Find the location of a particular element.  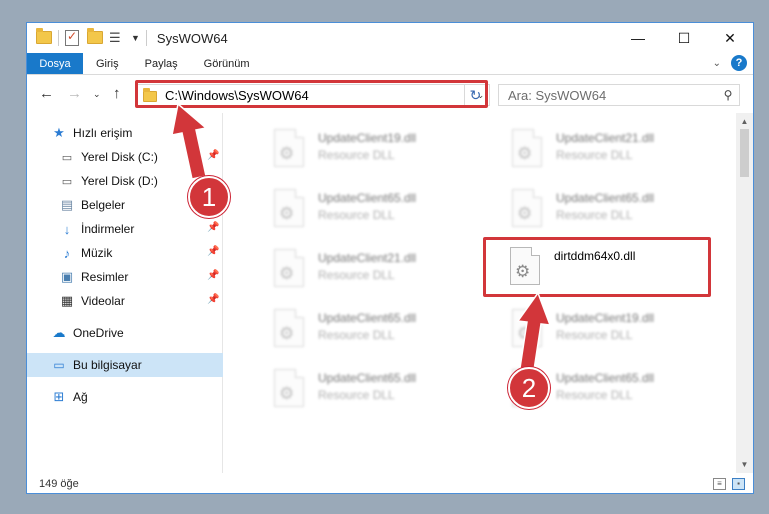

sidebar-item-this-pc: ▭ Bu bilgisayar is located at coordinates (125, 365).